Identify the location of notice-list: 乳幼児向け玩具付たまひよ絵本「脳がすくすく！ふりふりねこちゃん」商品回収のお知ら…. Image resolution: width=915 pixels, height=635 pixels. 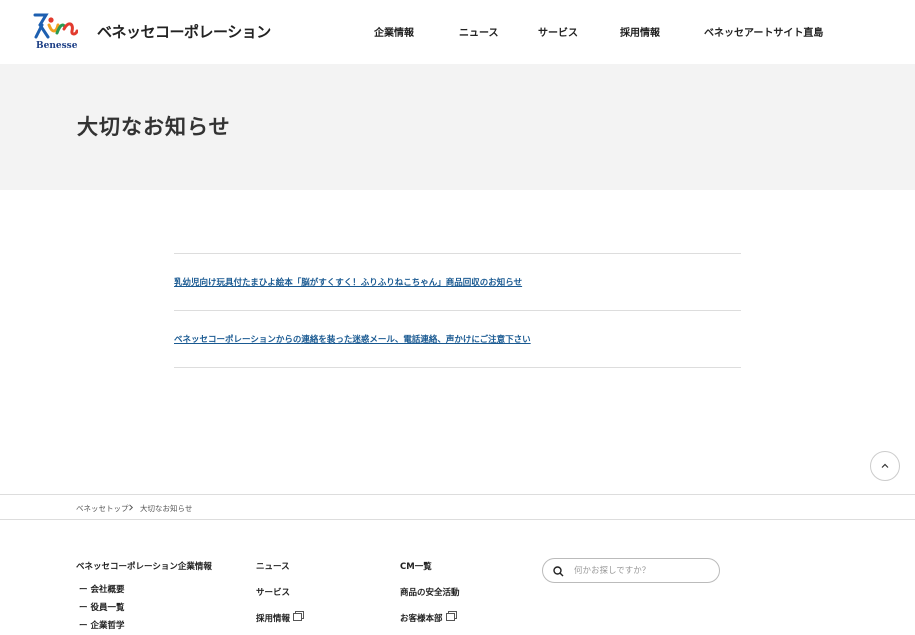
(457, 310).